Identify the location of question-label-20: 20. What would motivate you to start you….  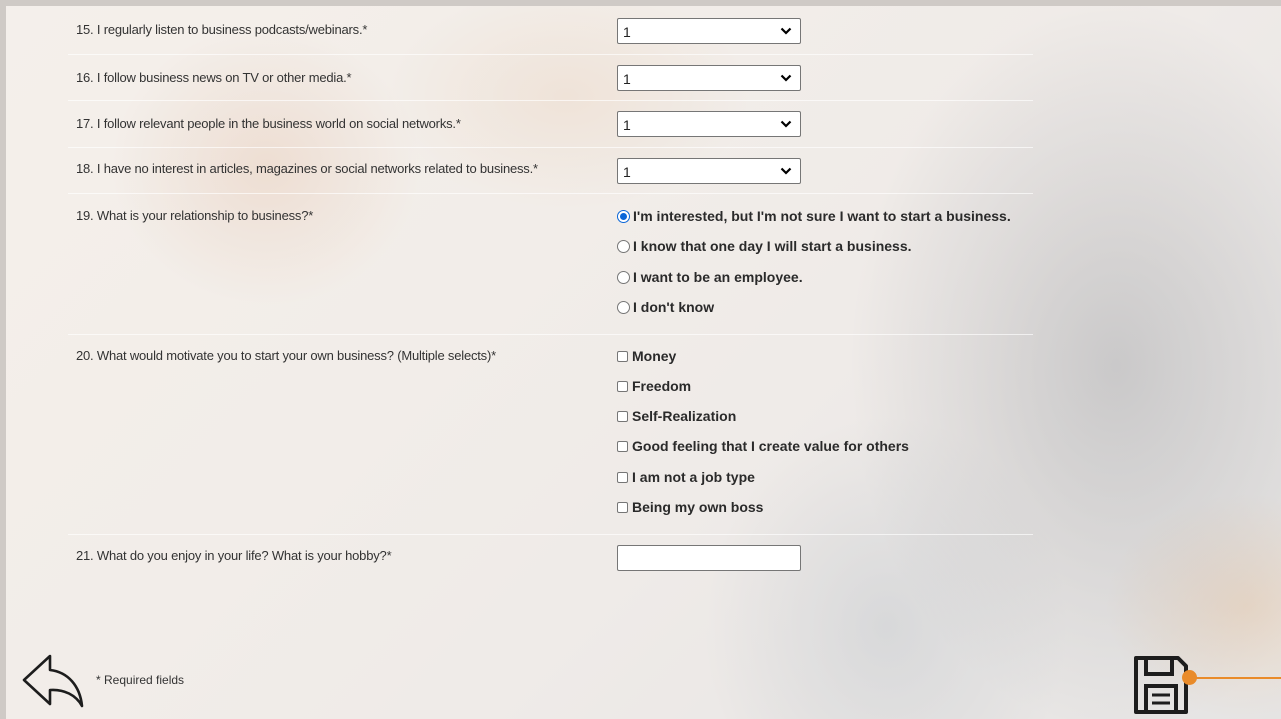
(286, 355).